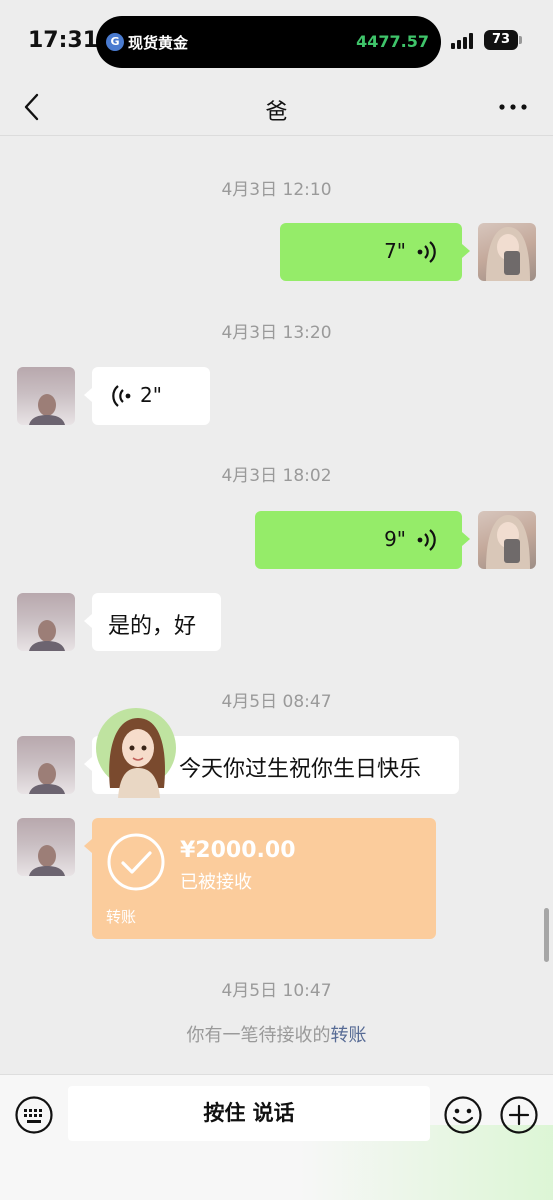 The height and width of the screenshot is (1200, 553). I want to click on input-bar: 按住 说话, so click(276, 1137).